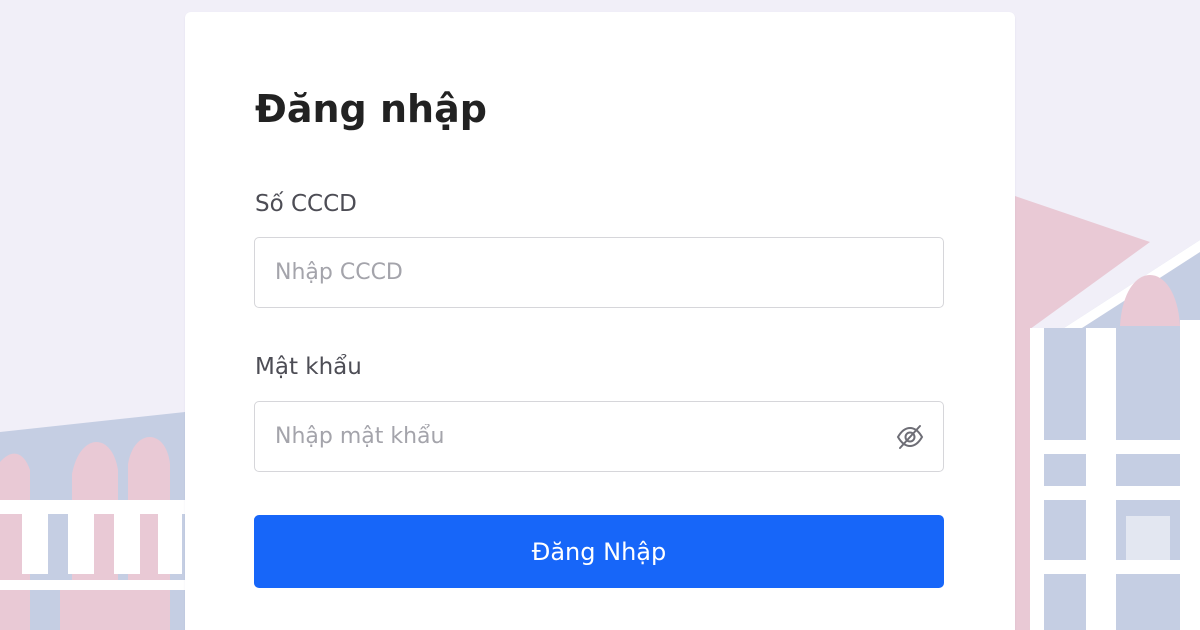 This screenshot has height=630, width=1200. What do you see at coordinates (1107, 413) in the screenshot?
I see `right-building` at bounding box center [1107, 413].